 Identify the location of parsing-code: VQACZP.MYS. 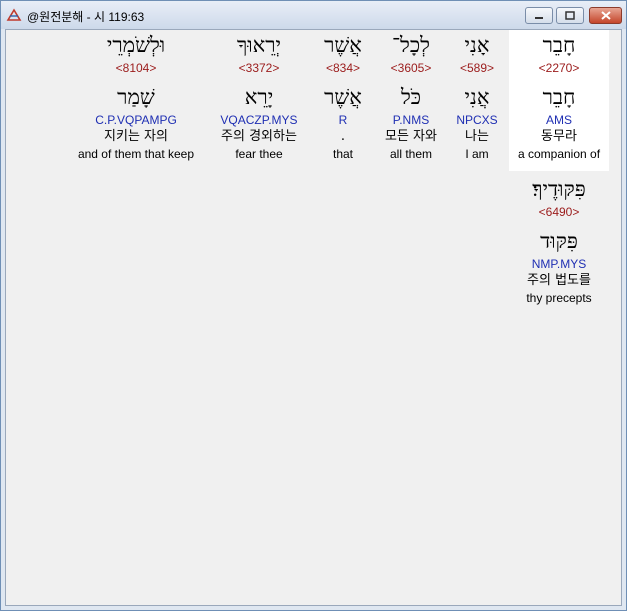
(259, 120).